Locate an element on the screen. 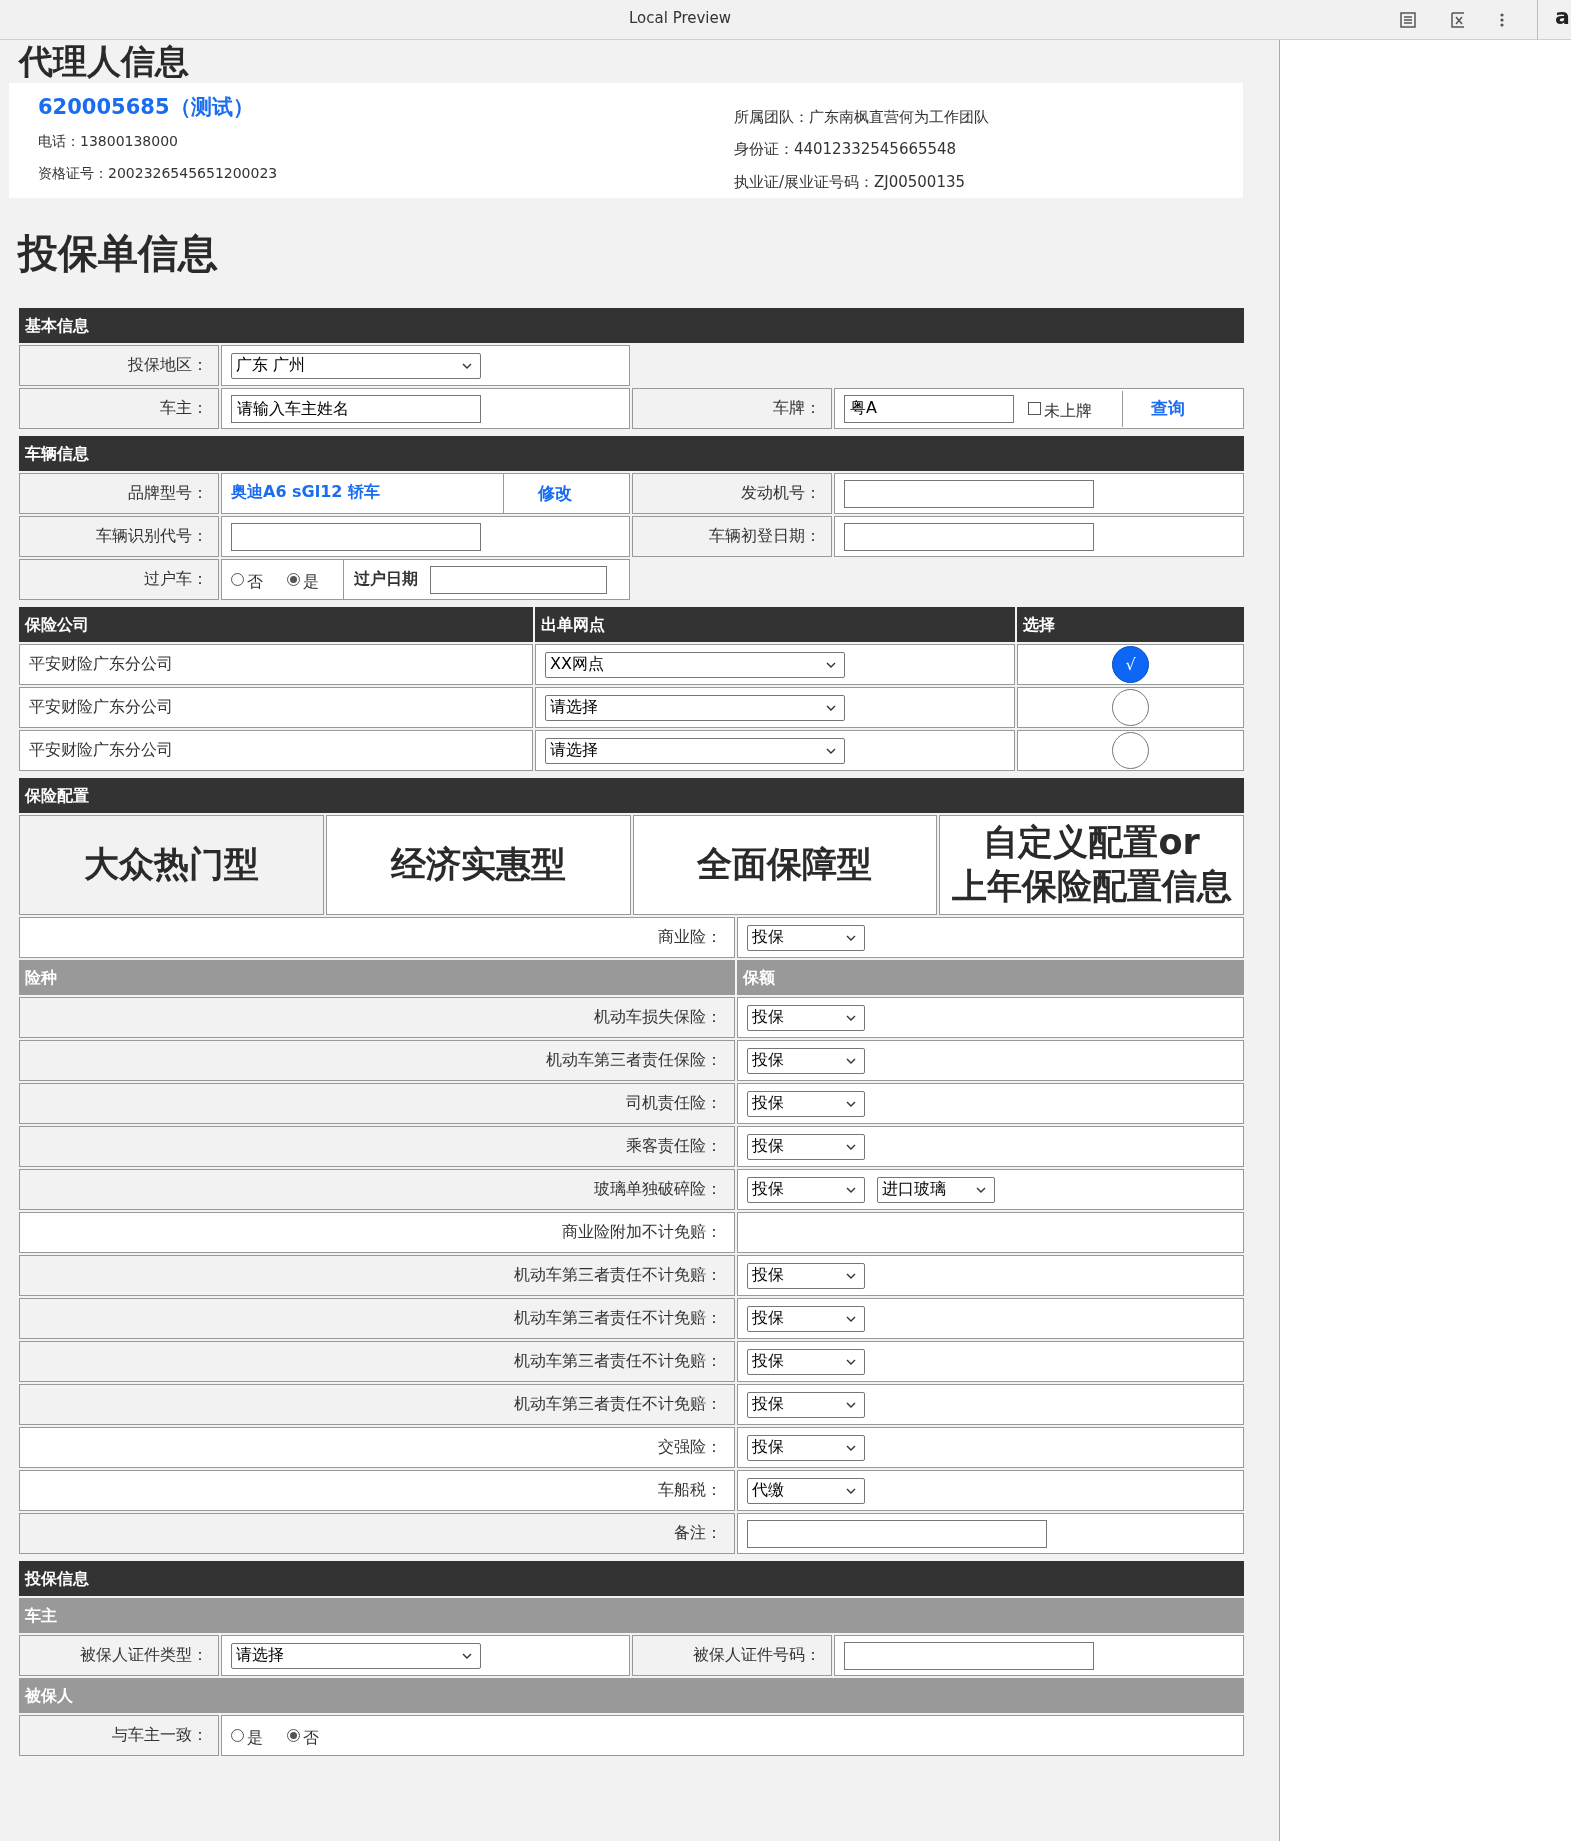 This screenshot has height=1841, width=1571. id-number-input is located at coordinates (969, 1655).